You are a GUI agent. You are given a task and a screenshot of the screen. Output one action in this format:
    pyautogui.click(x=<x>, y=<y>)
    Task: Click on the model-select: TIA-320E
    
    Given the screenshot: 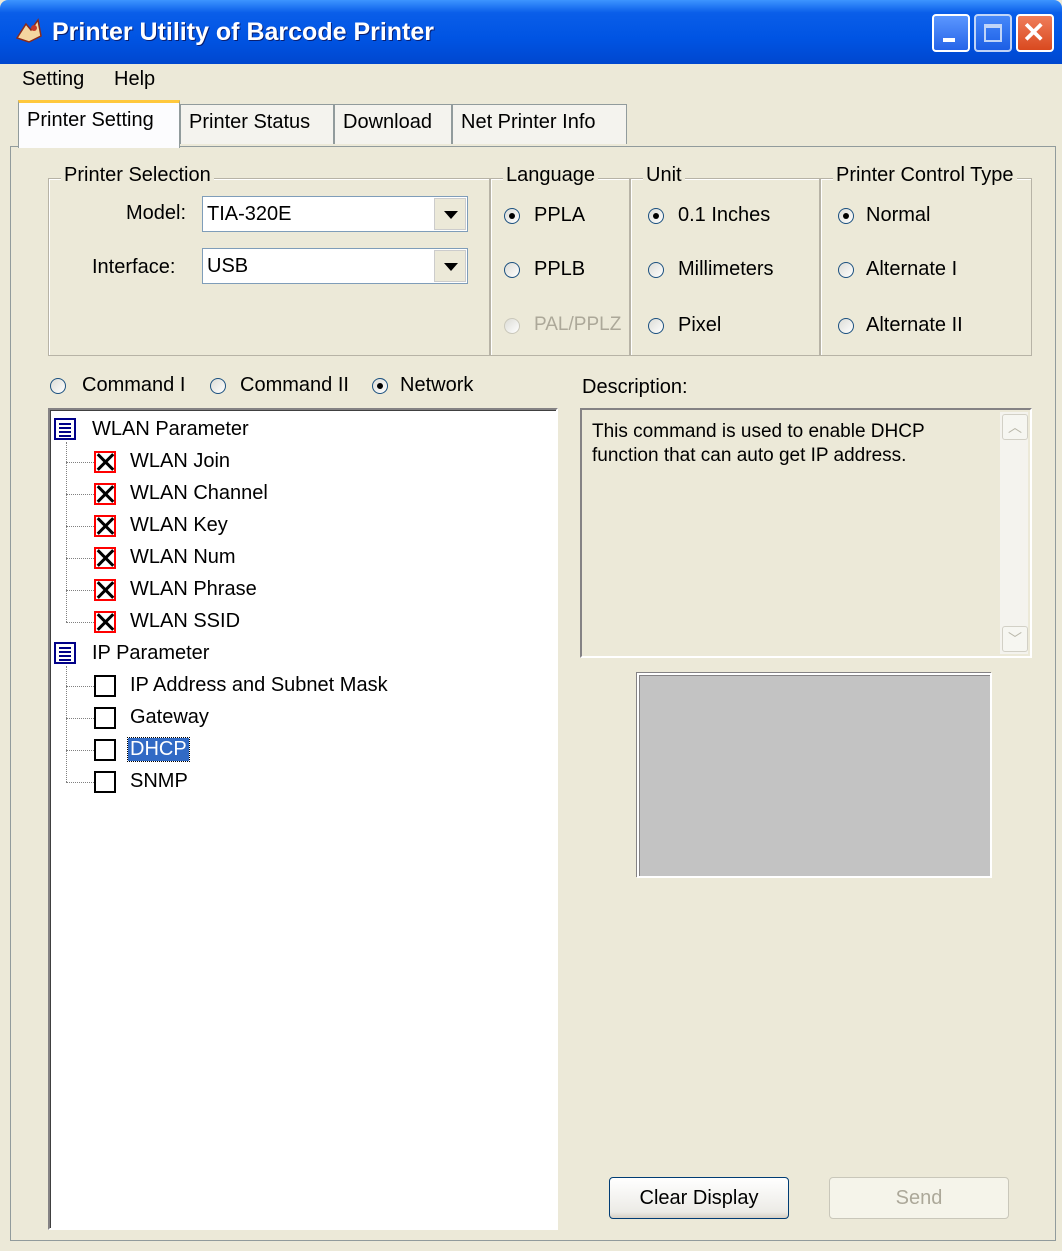 What is the action you would take?
    pyautogui.click(x=335, y=214)
    